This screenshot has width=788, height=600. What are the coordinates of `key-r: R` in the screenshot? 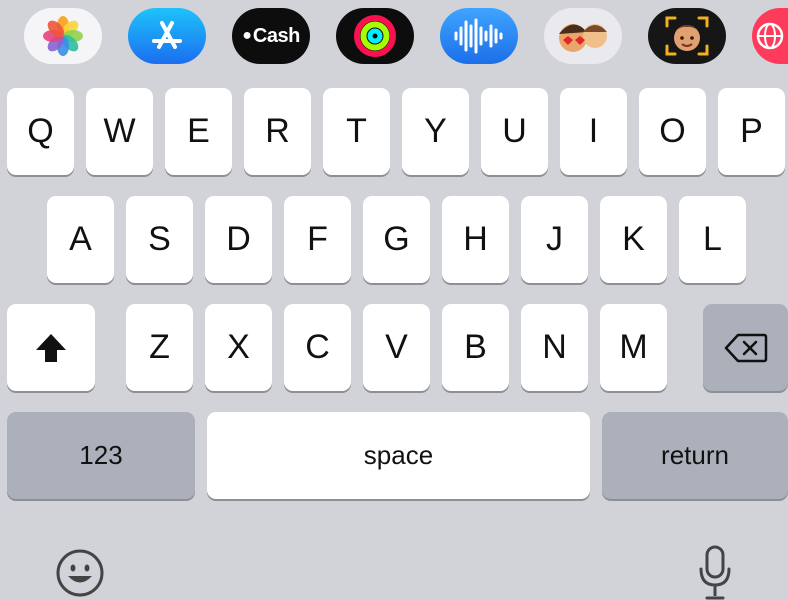 It's located at (277, 131).